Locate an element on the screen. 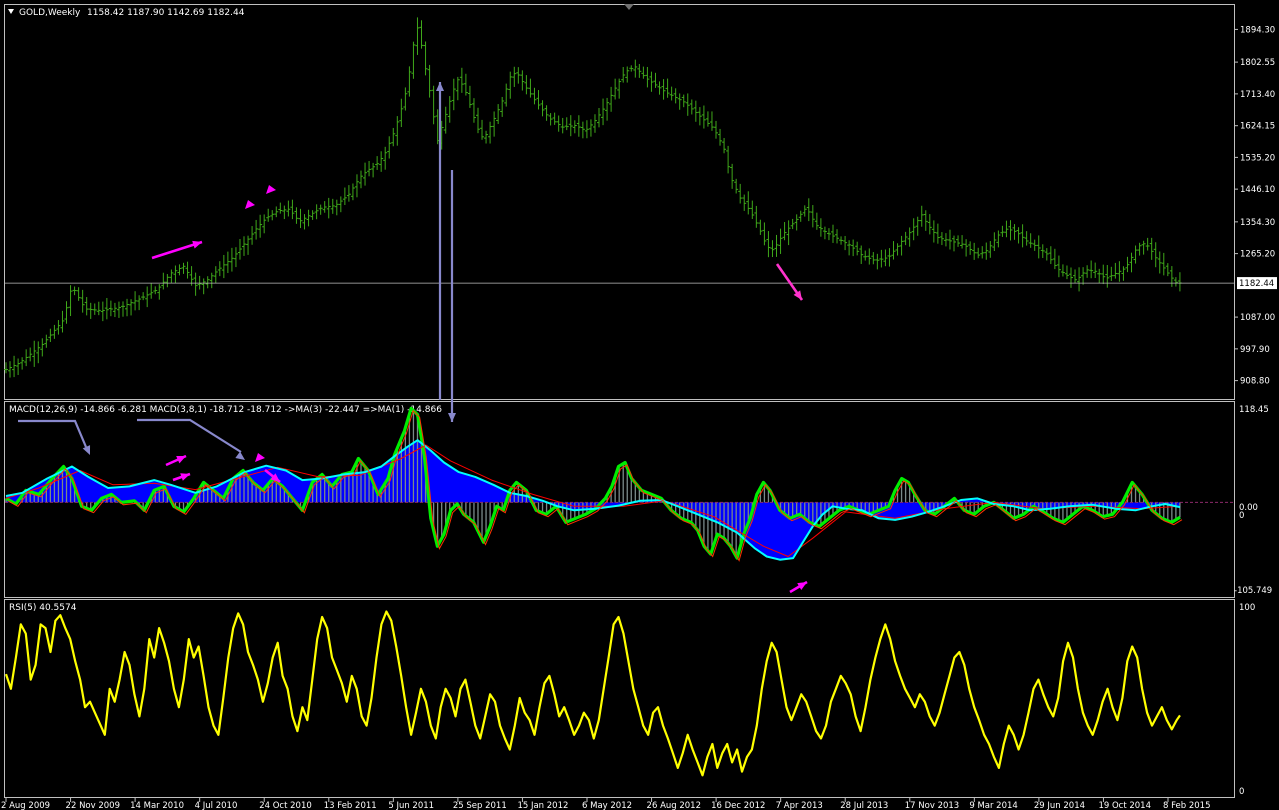  x-tick-label: 13 Feb 2011 is located at coordinates (350, 805).